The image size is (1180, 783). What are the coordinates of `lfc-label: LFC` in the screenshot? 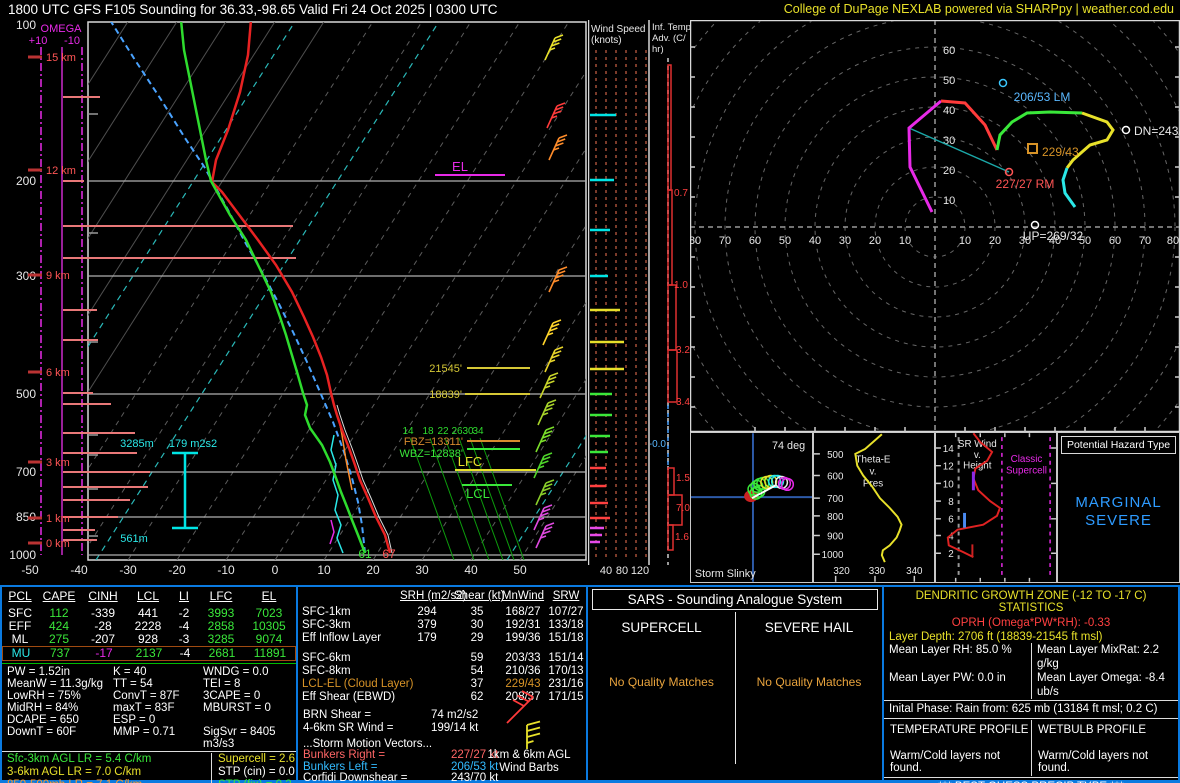 It's located at (470, 461).